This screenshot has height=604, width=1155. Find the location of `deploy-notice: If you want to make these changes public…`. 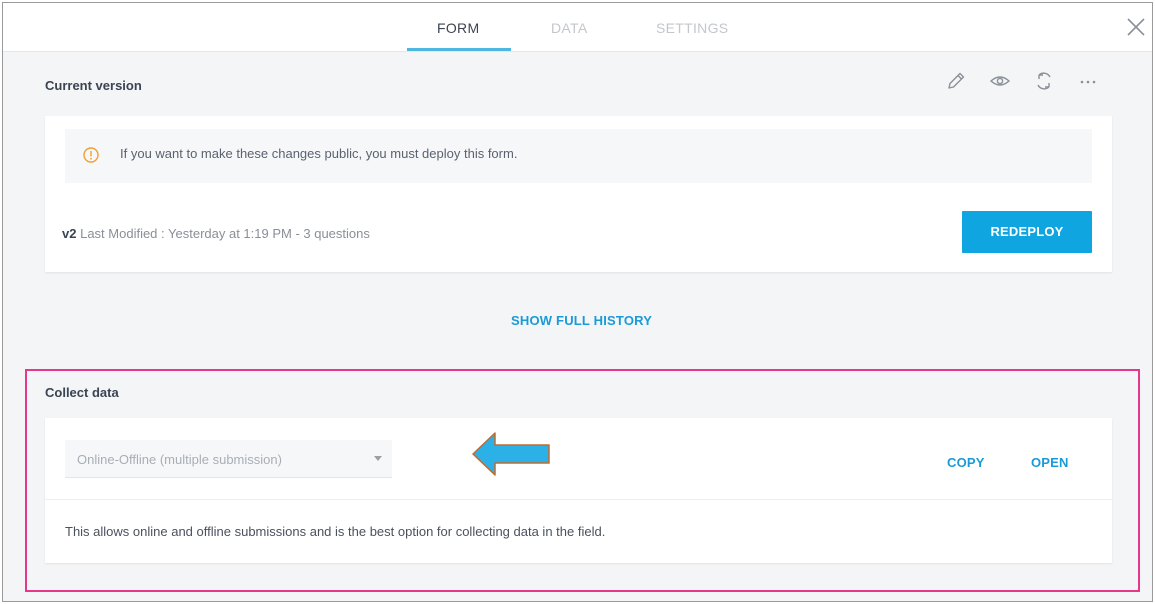

deploy-notice: If you want to make these changes public… is located at coordinates (578, 156).